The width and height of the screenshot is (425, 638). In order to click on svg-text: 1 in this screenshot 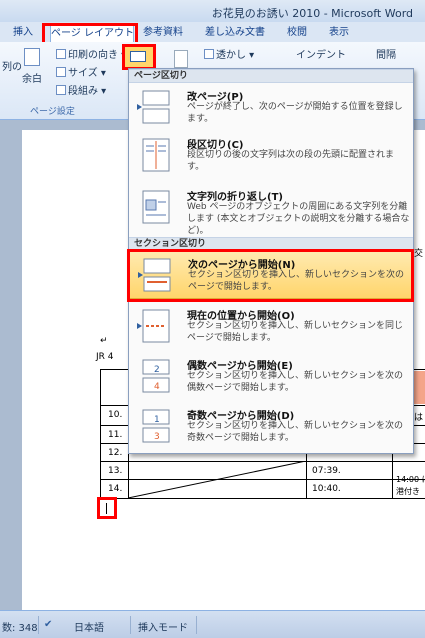, I will do `click(157, 420)`.